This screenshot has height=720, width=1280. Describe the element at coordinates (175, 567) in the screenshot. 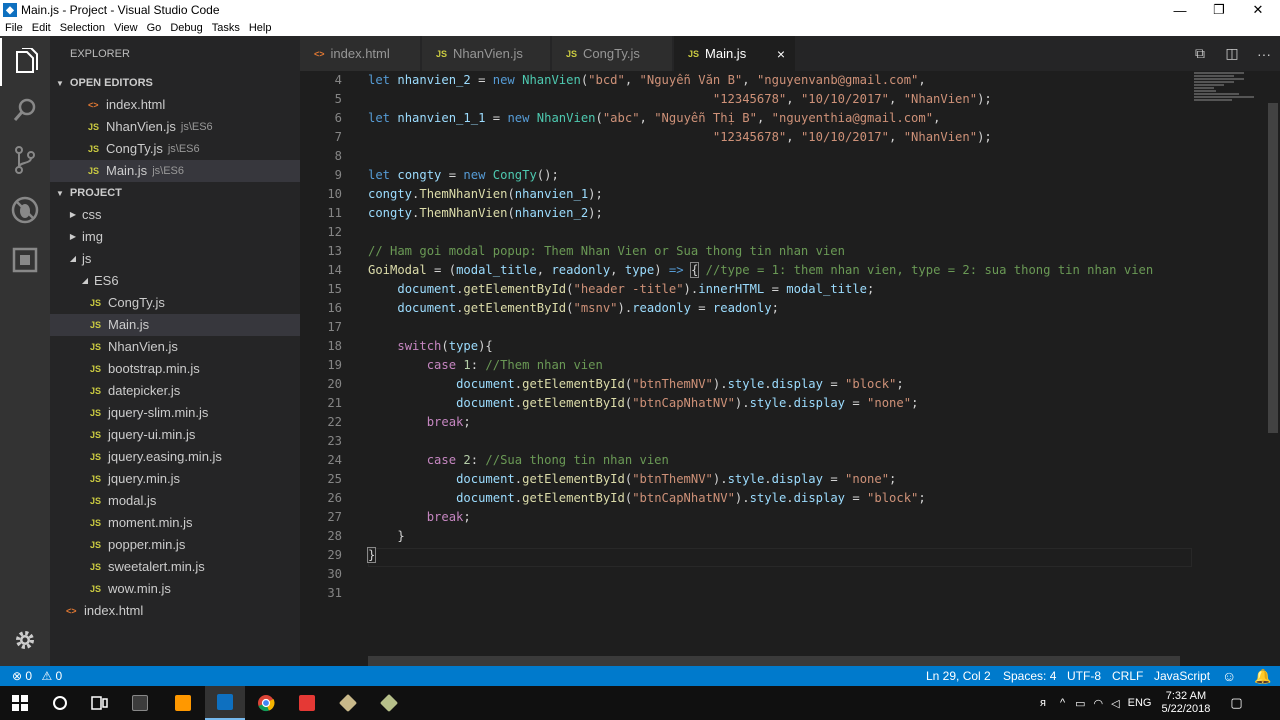

I see `file-item: JS sweetalert.min.js` at that location.